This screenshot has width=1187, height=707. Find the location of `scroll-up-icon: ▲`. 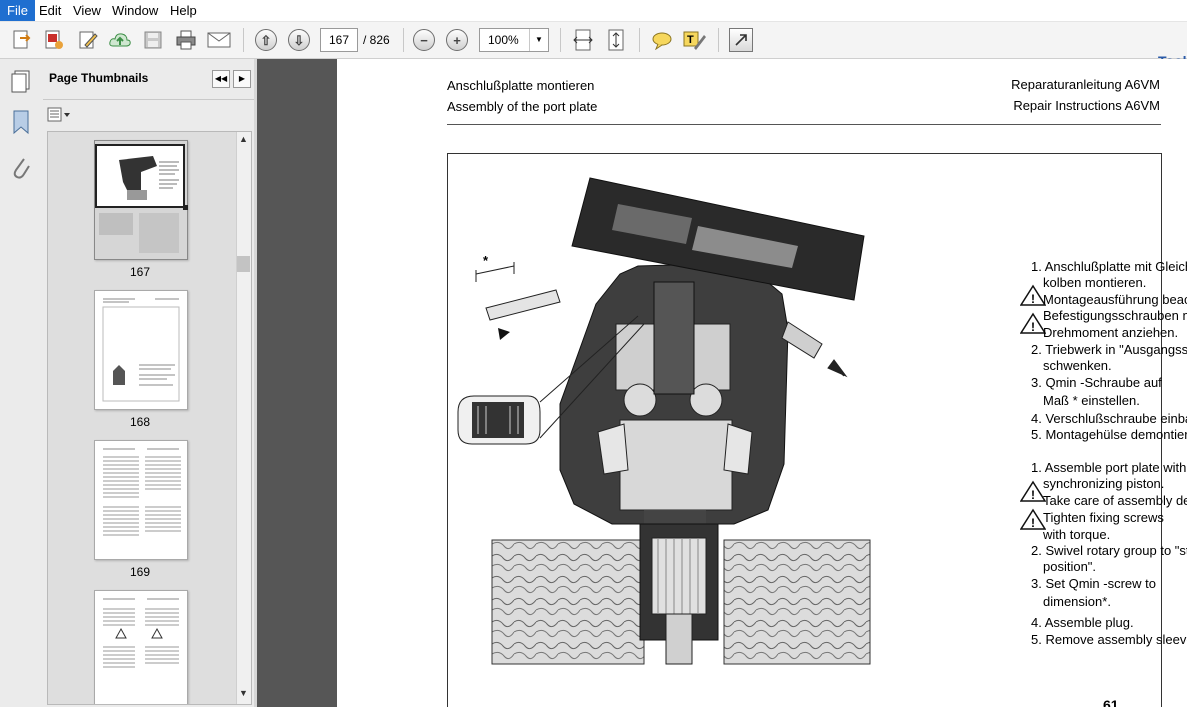

scroll-up-icon: ▲ is located at coordinates (243, 139).